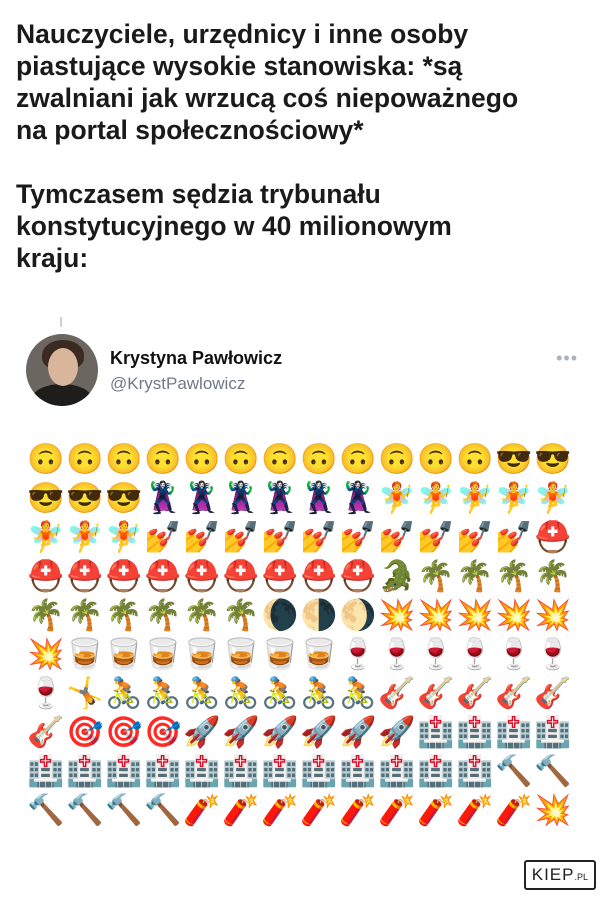 This screenshot has width=610, height=900. I want to click on emoji-7-6: 🚀, so click(280, 732).